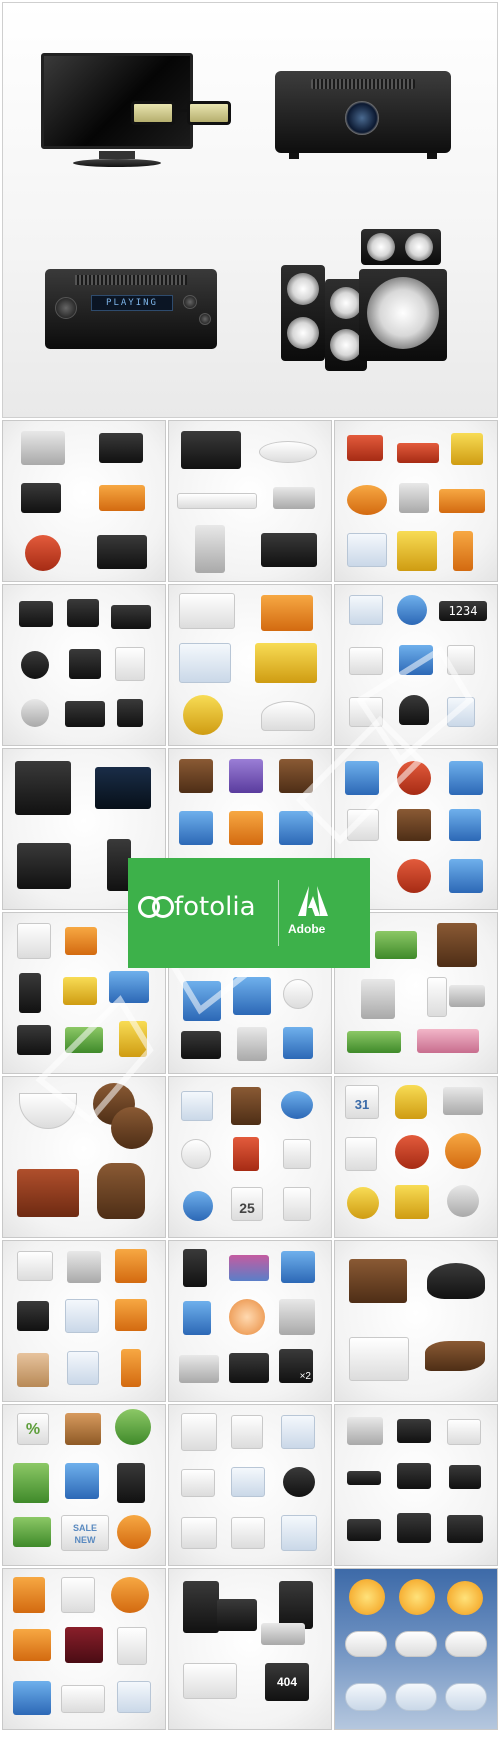 This screenshot has height=1743, width=500. I want to click on cardboard-box-icon, so click(33, 1370).